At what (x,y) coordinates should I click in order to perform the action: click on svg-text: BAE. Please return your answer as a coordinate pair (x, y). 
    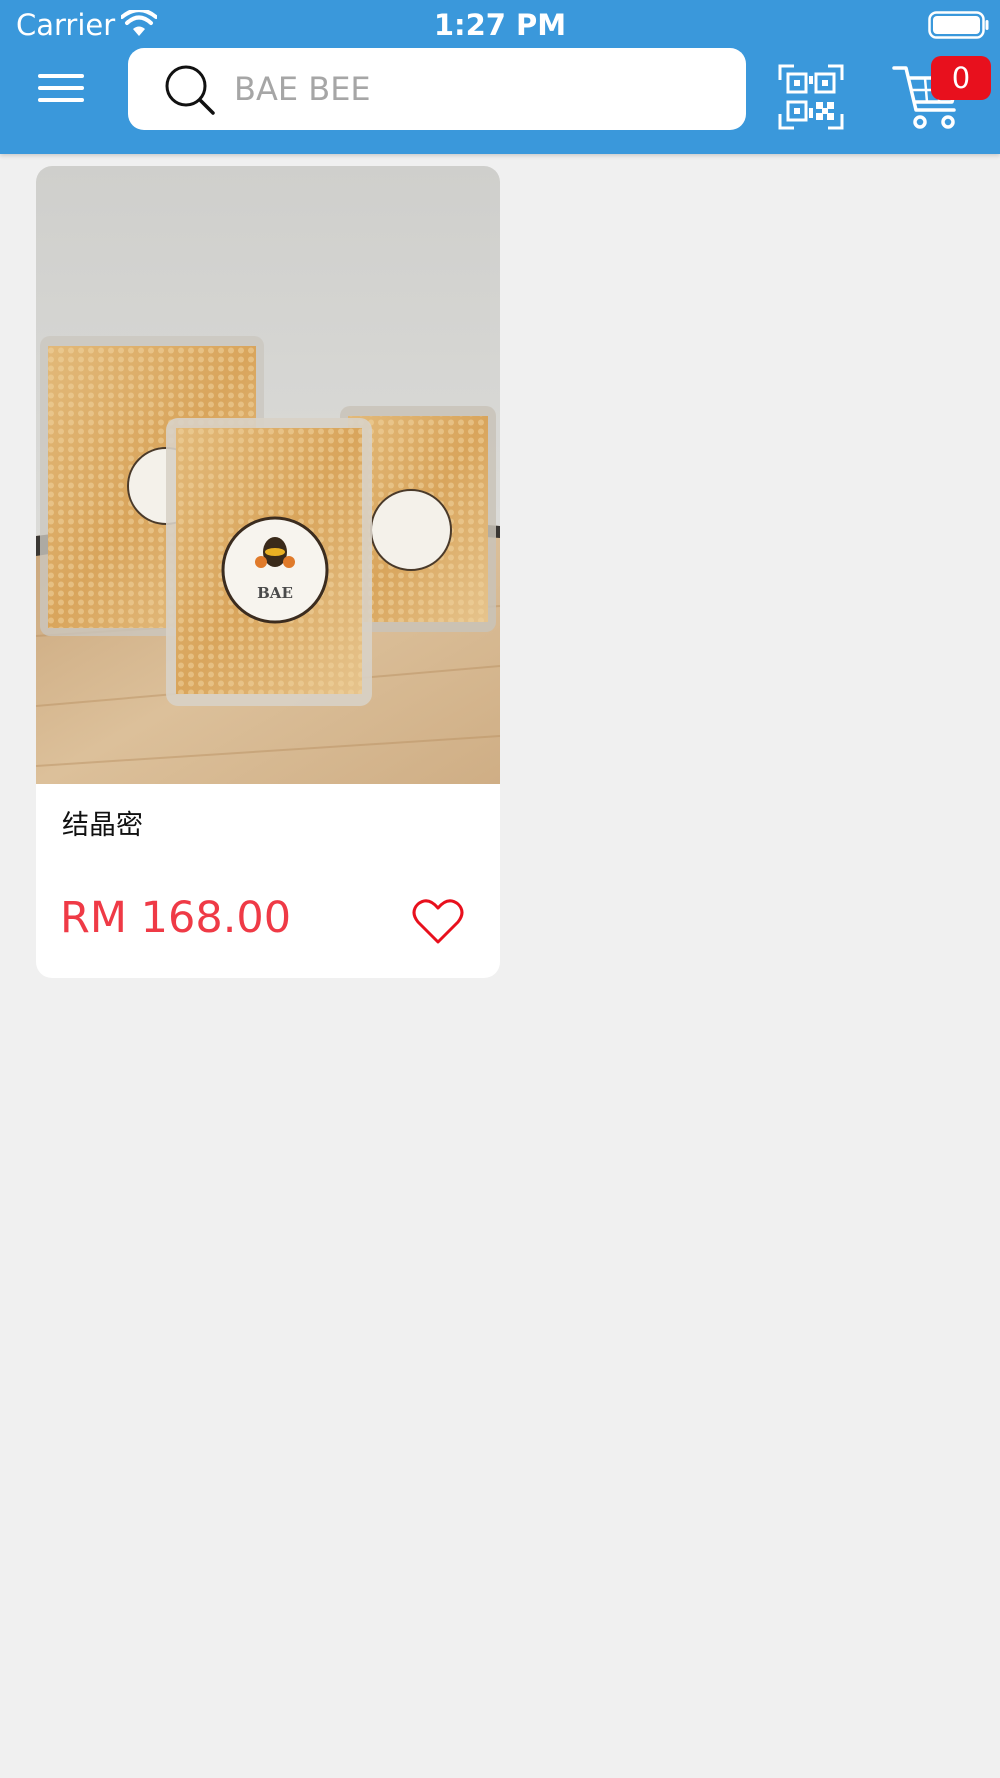
    Looking at the image, I should click on (275, 593).